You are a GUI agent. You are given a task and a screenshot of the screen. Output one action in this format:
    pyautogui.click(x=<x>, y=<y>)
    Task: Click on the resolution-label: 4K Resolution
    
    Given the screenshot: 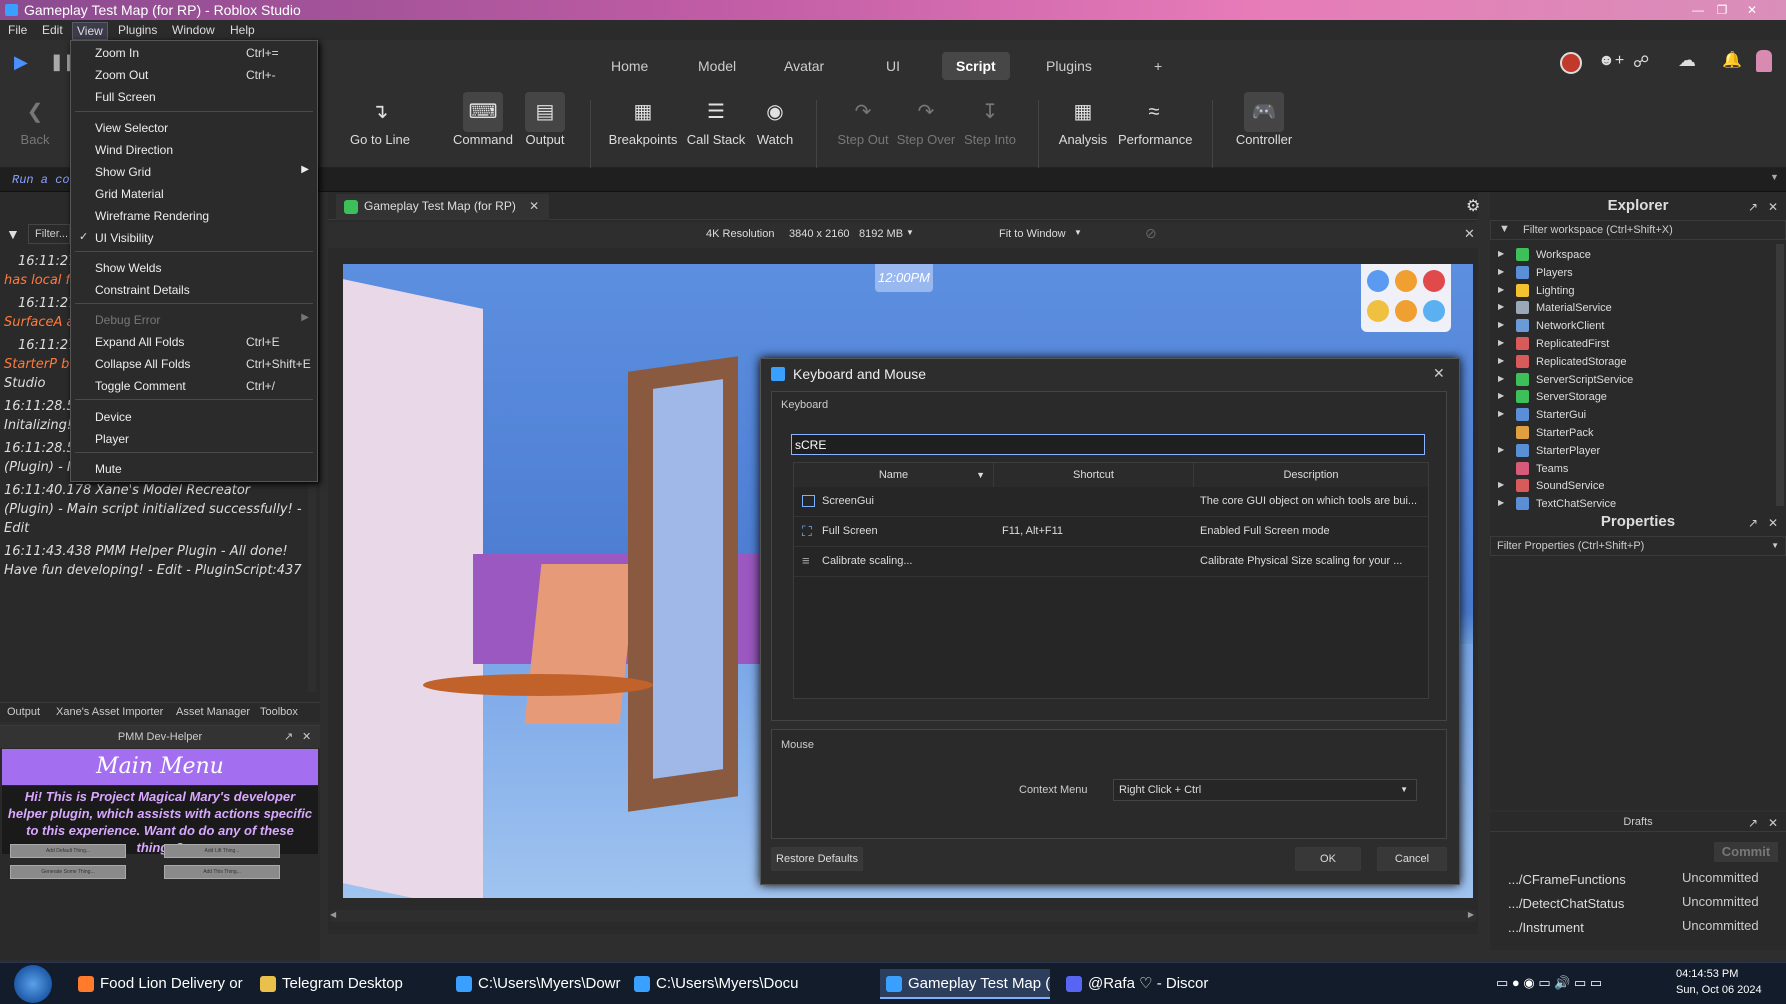 What is the action you would take?
    pyautogui.click(x=740, y=234)
    